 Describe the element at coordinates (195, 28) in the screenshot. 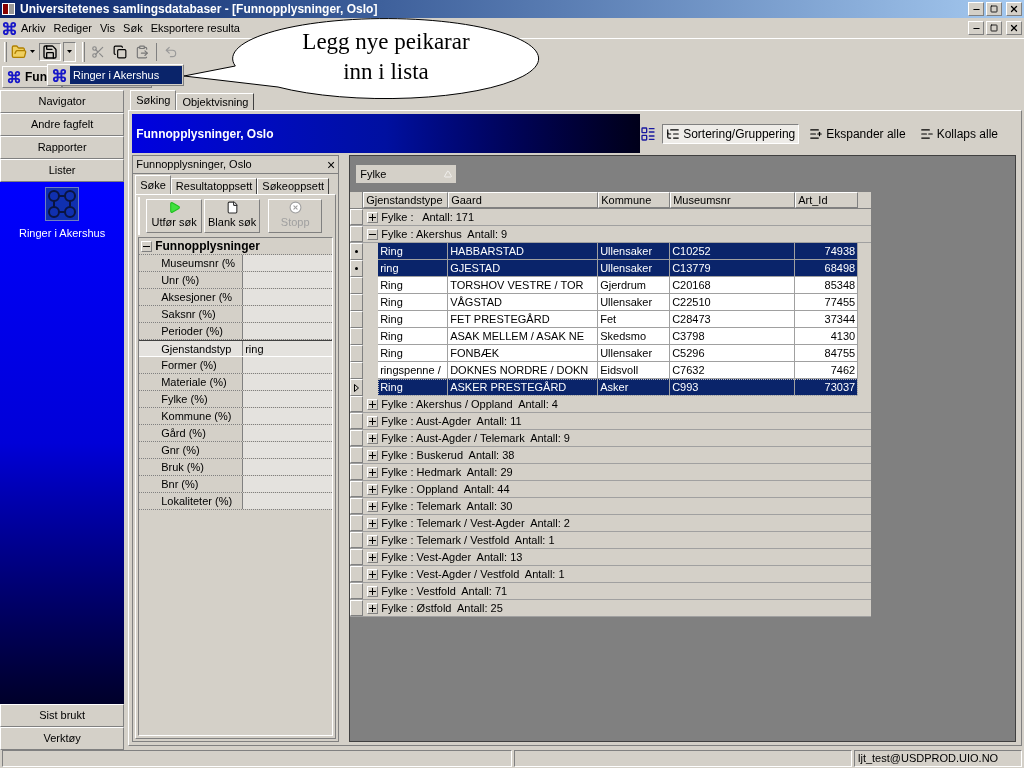

I see `menu-item: Eksportere resulta` at that location.